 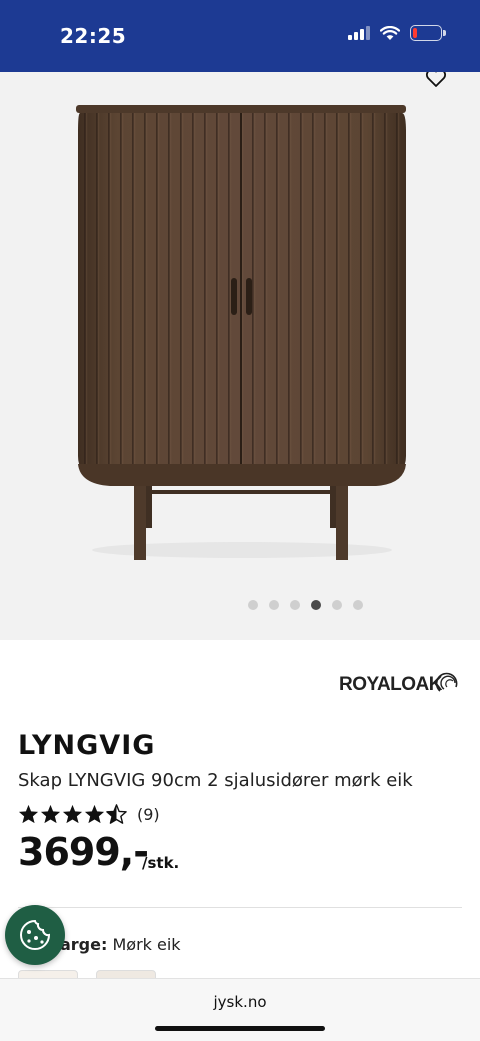 I want to click on wishlist-heart-icon, so click(x=436, y=81).